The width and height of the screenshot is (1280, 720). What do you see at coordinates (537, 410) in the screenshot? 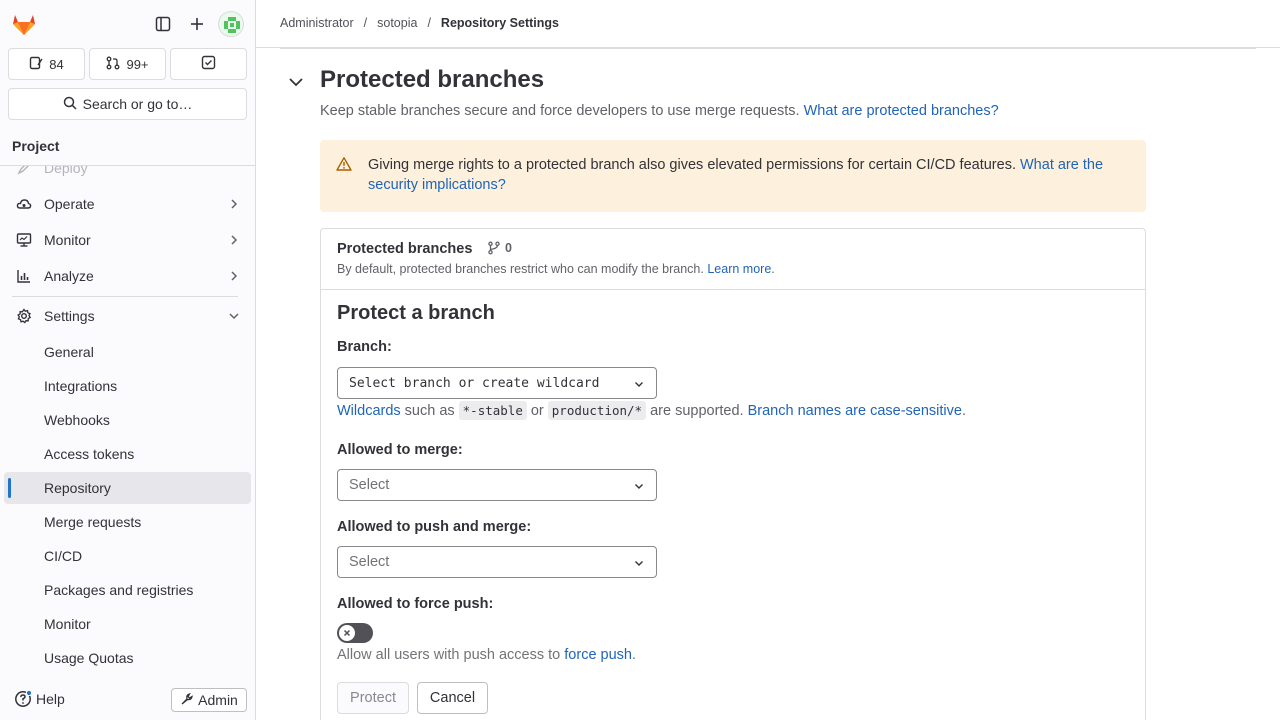
I see `wildcards-or: or` at bounding box center [537, 410].